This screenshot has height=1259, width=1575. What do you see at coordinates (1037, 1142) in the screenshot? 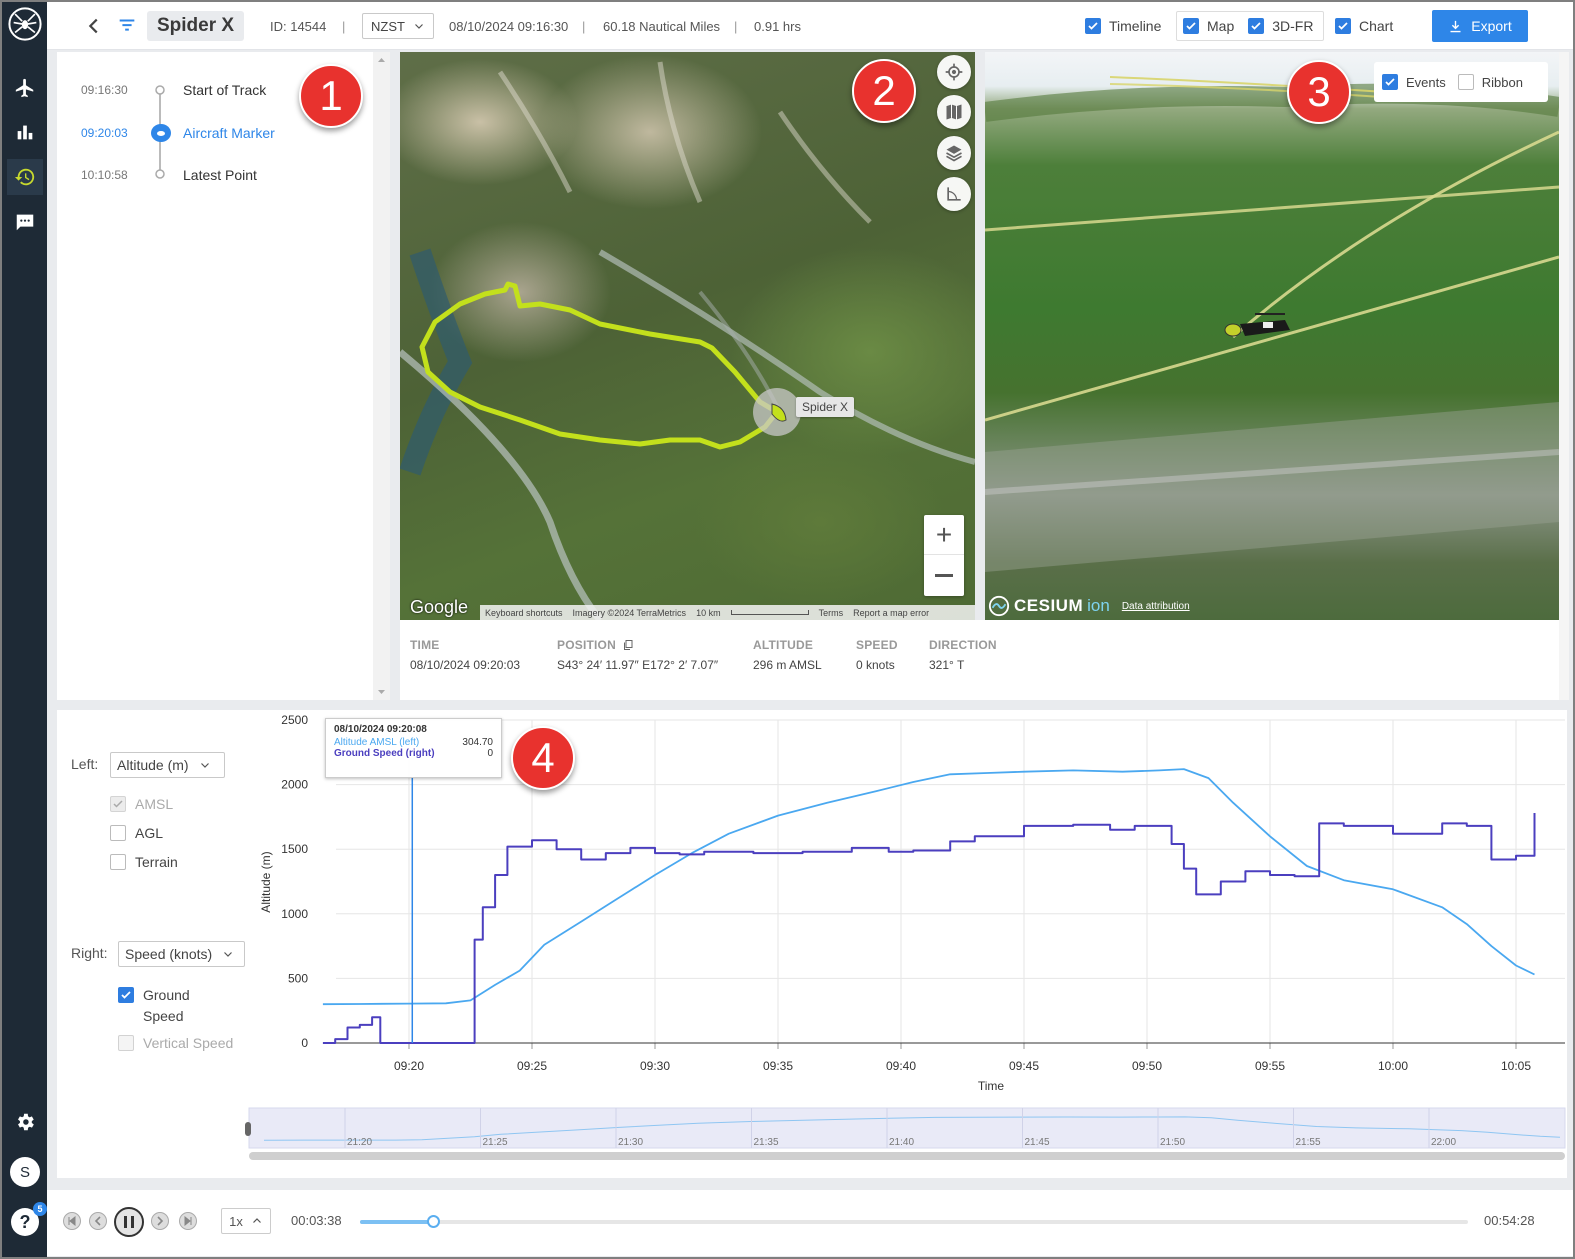
I see `navigator-tick-label: 21:45` at bounding box center [1037, 1142].